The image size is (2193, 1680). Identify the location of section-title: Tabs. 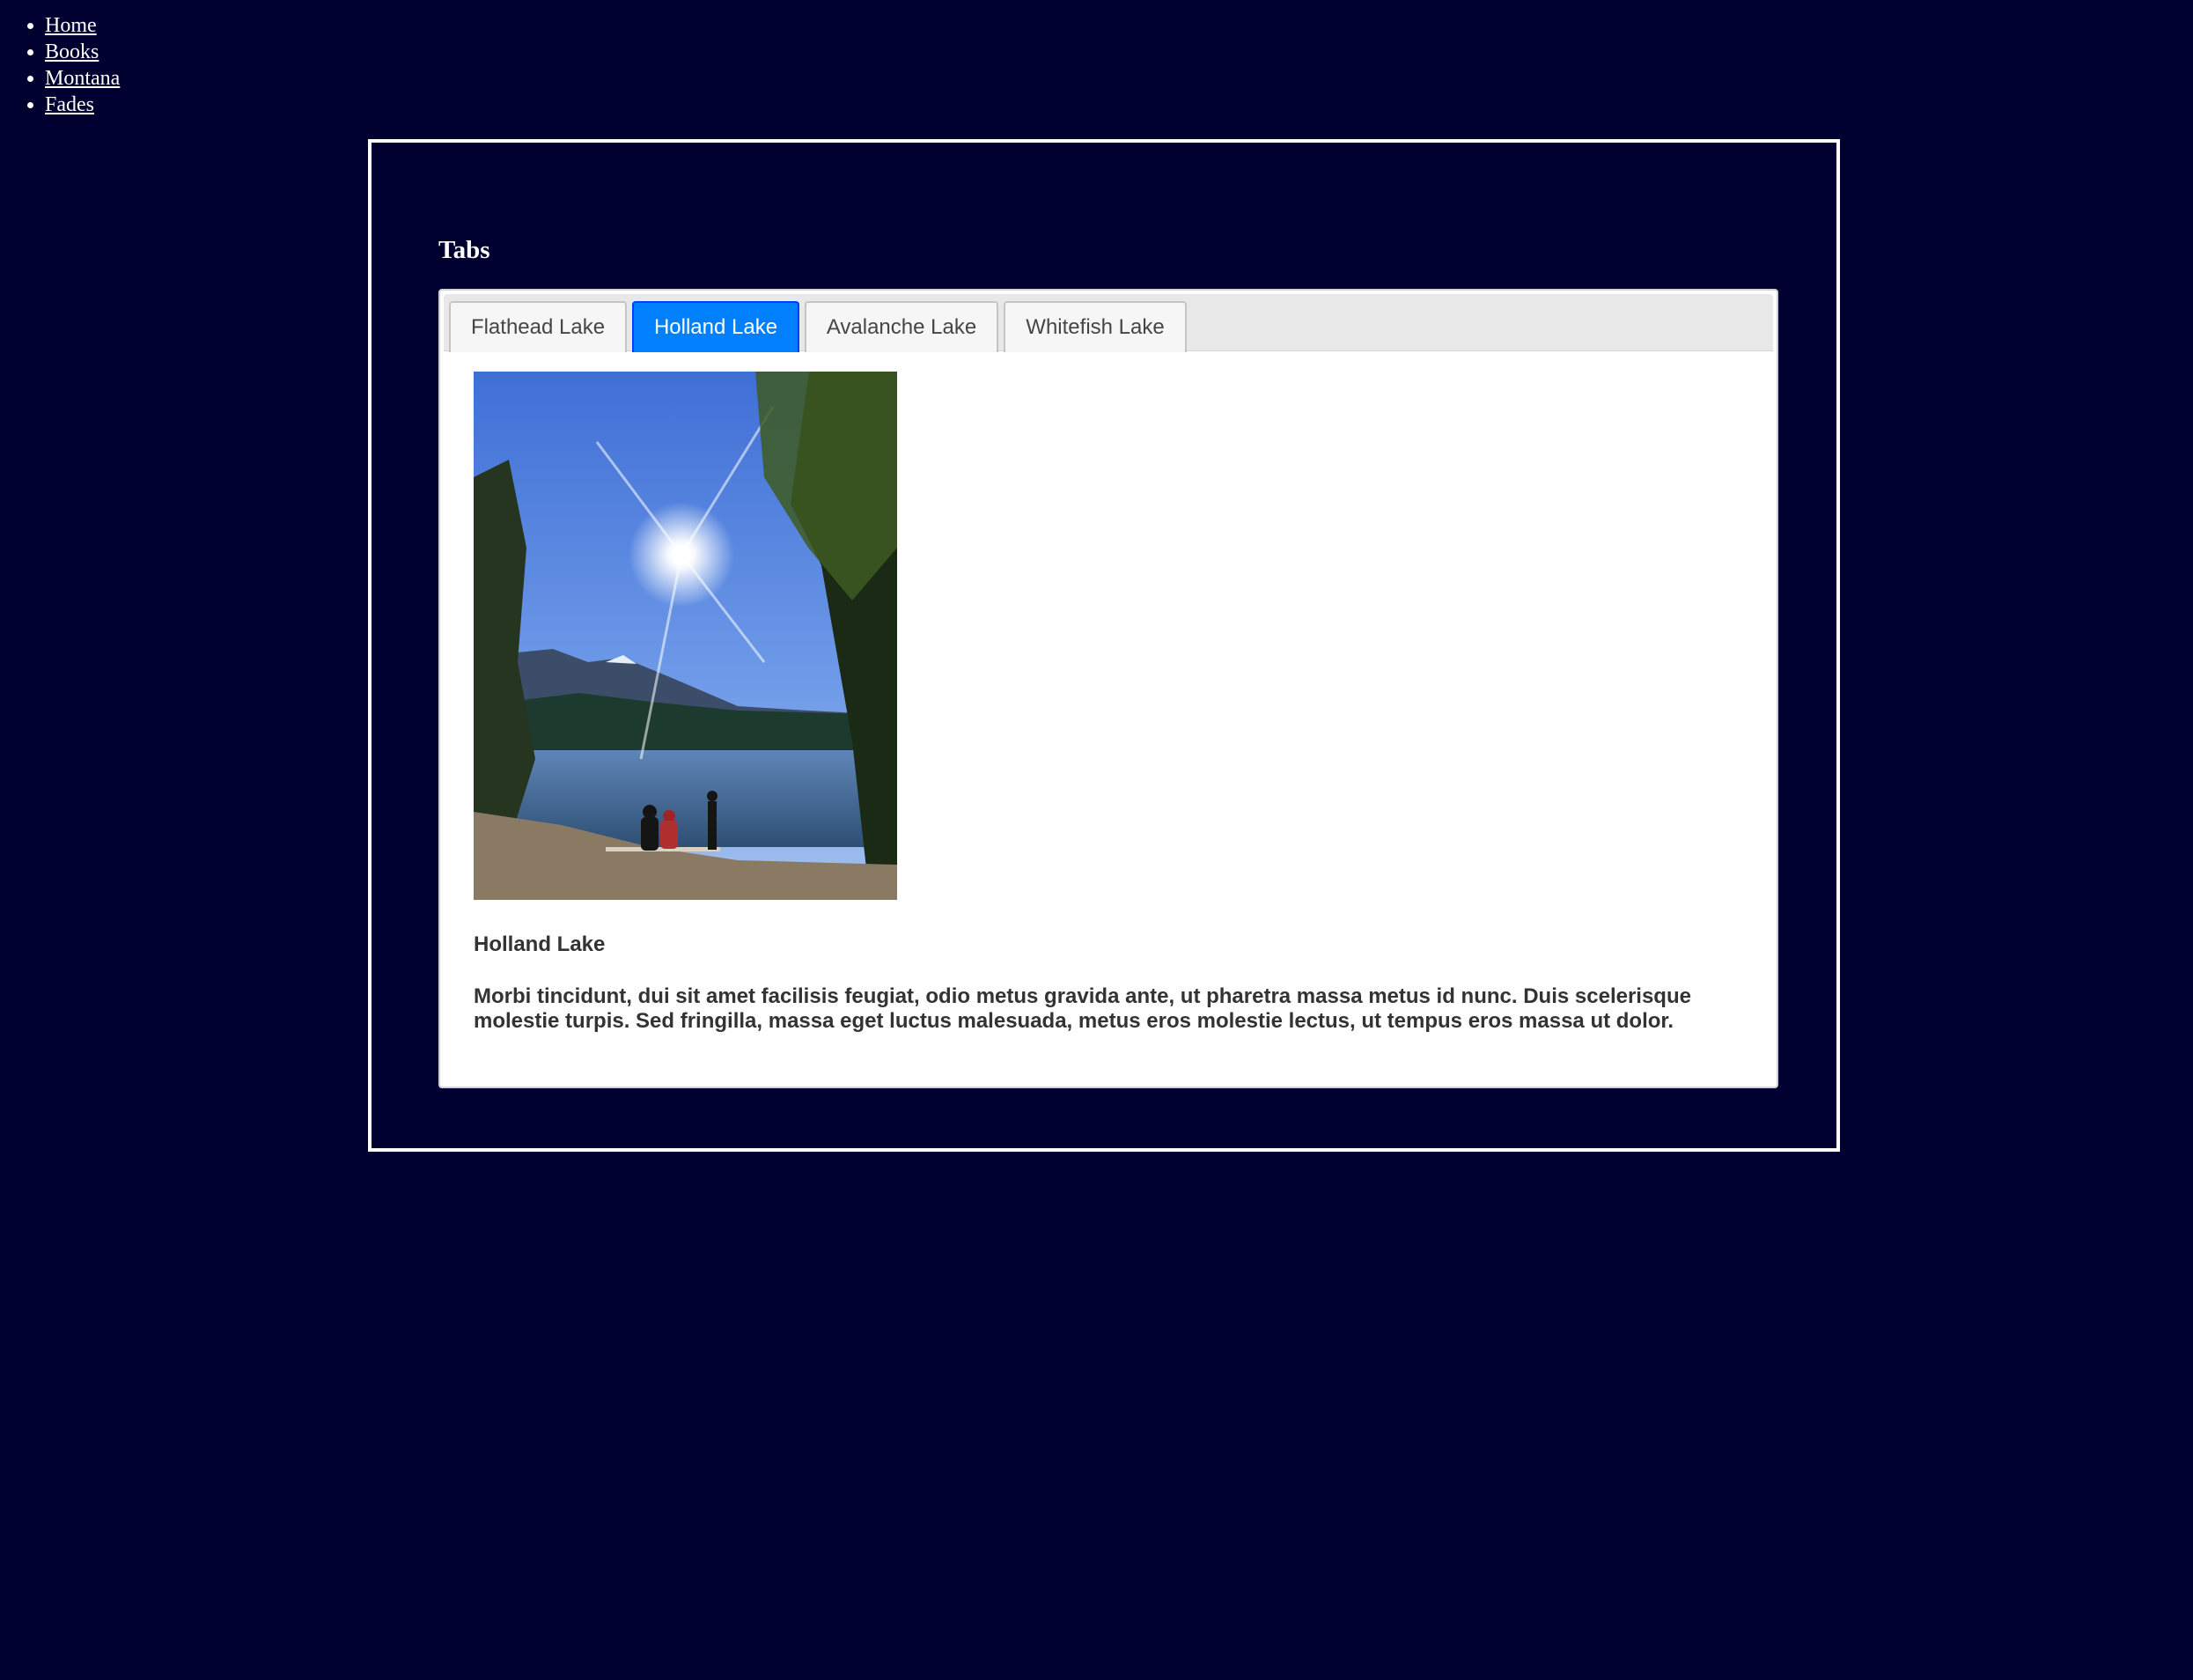
(464, 250).